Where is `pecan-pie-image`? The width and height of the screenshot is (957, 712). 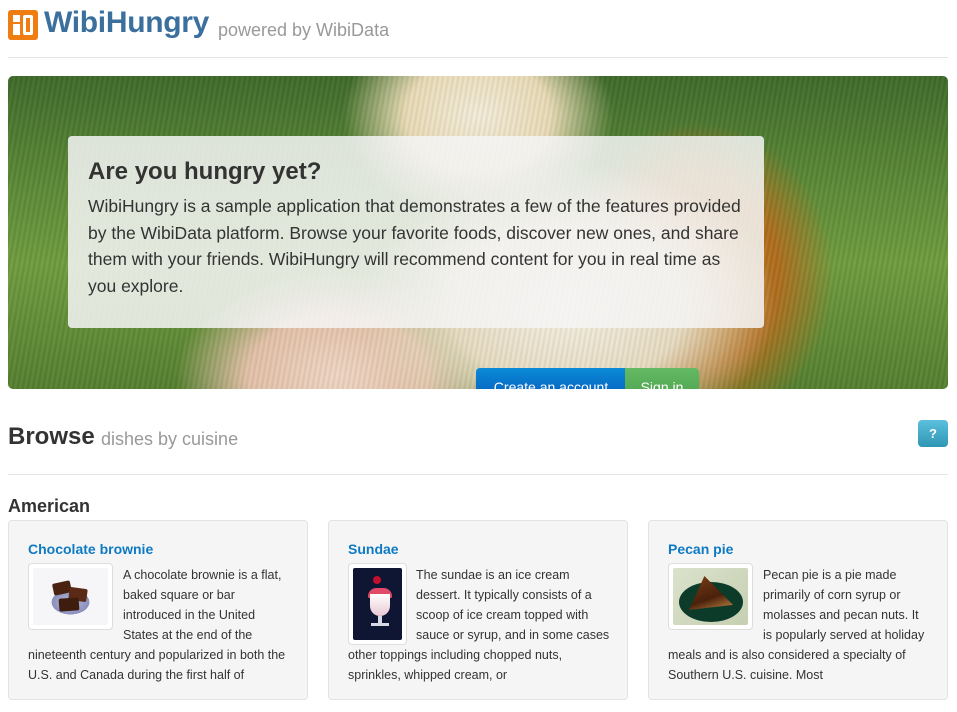 pecan-pie-image is located at coordinates (710, 596).